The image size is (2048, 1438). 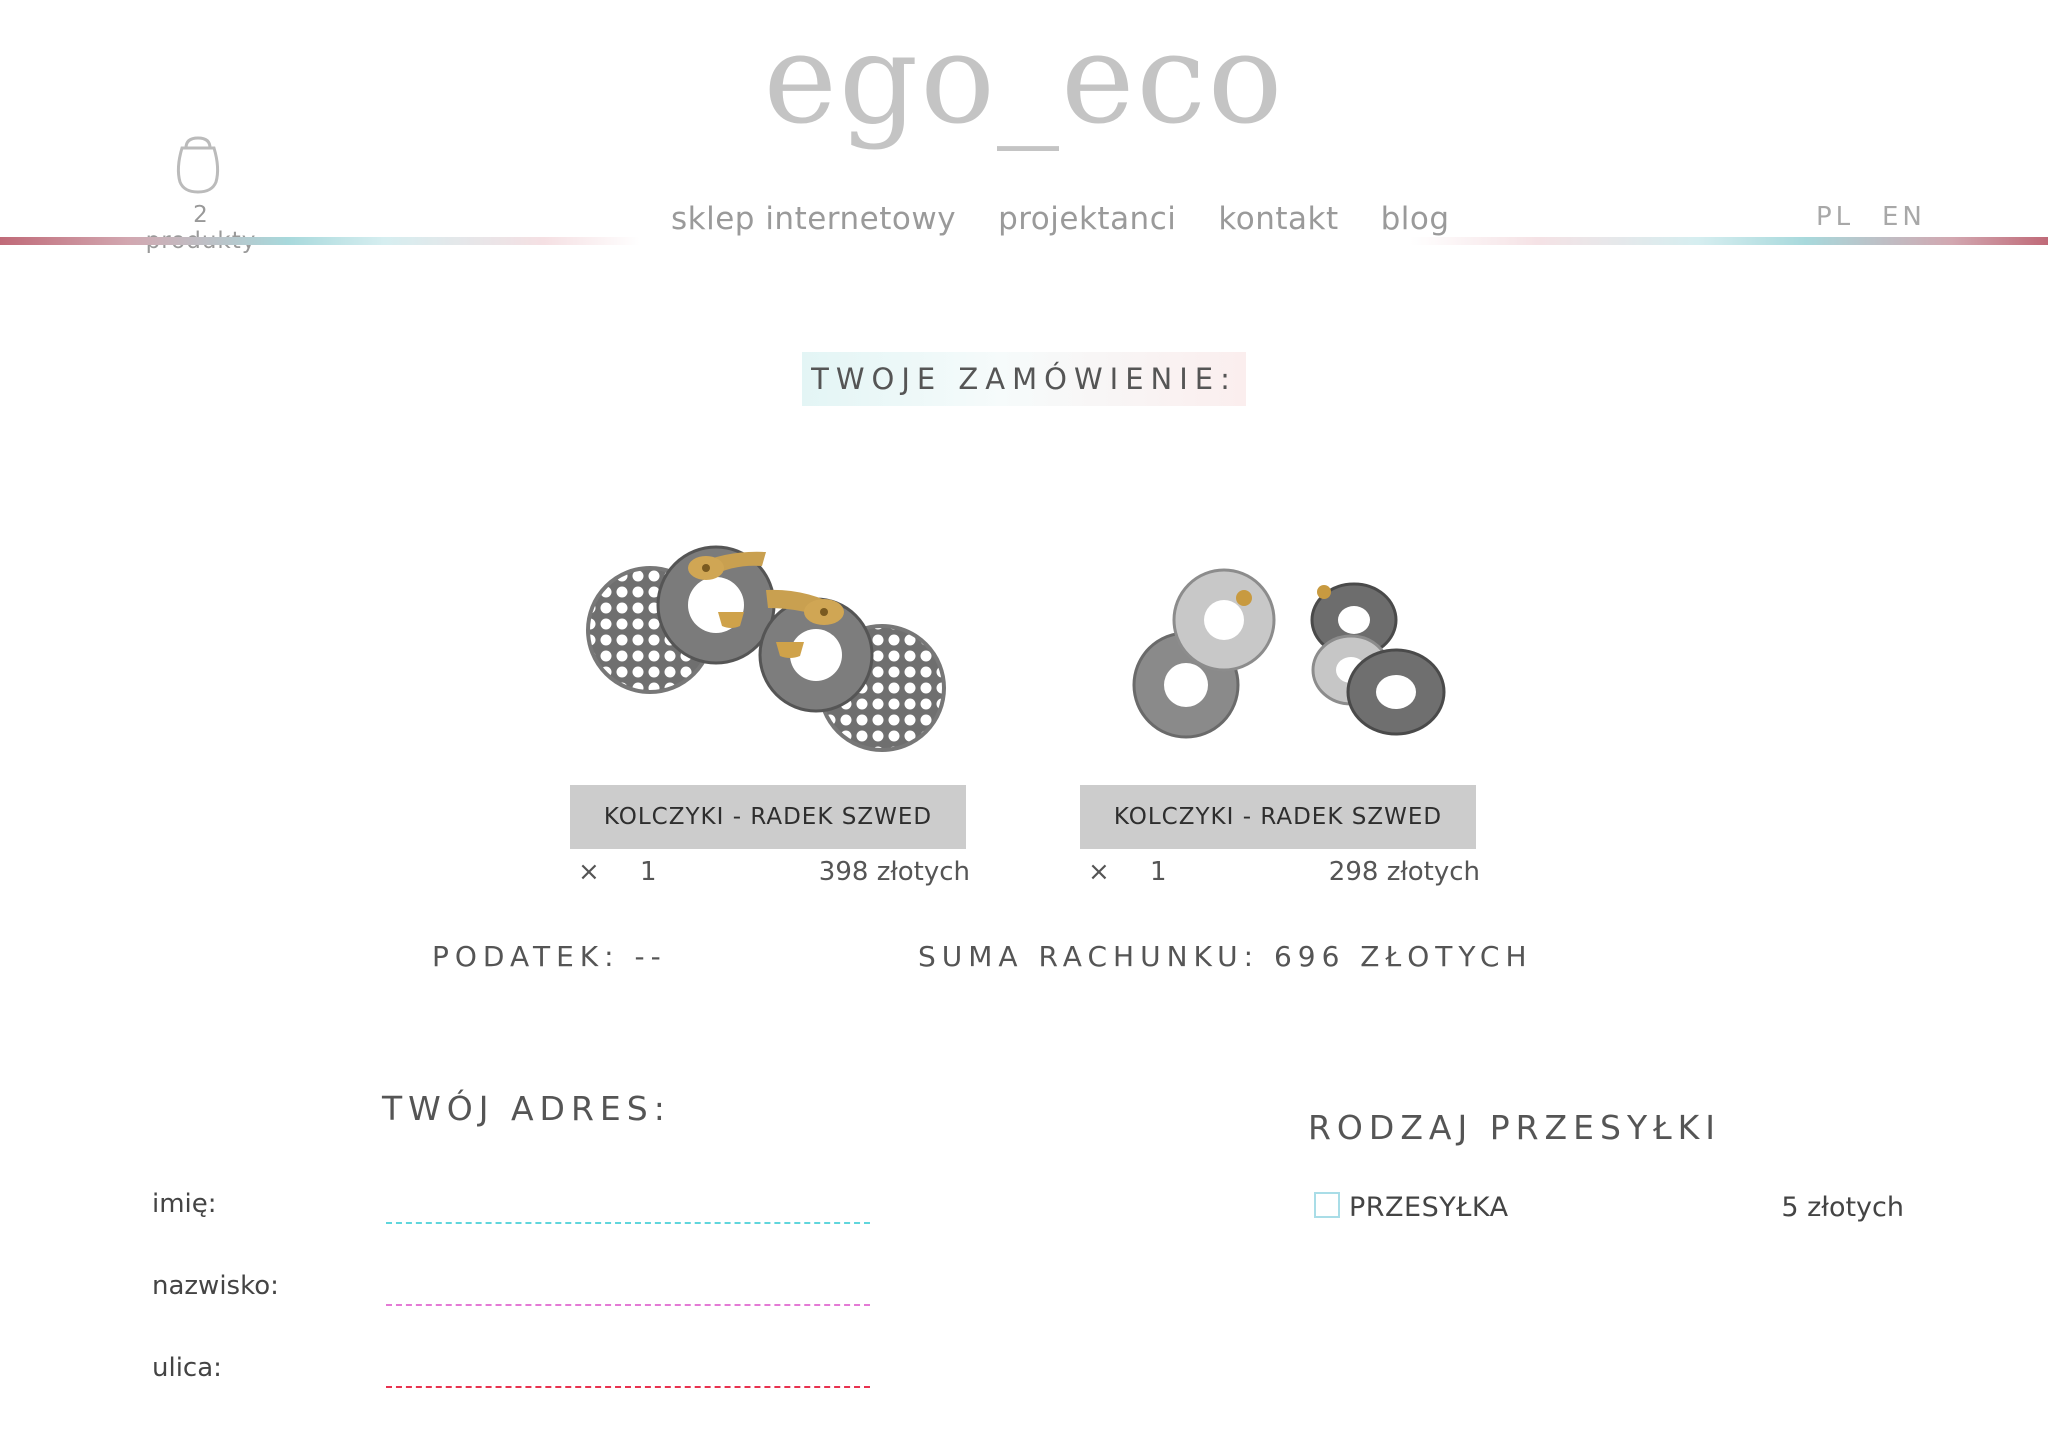 What do you see at coordinates (1327, 1205) in the screenshot?
I see `shipping-checkbox` at bounding box center [1327, 1205].